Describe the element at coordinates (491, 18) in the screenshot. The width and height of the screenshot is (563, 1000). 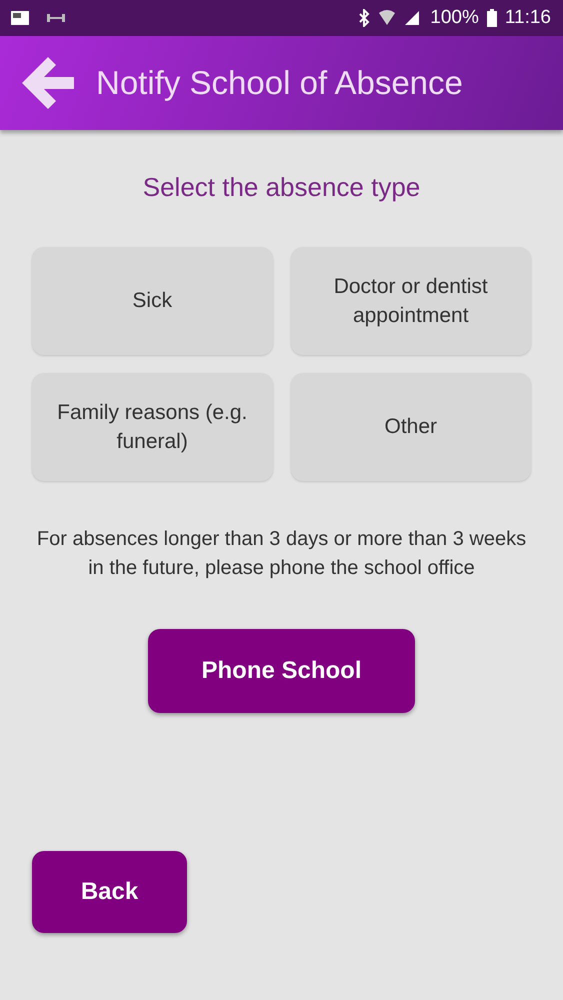
I see `battery-icon` at that location.